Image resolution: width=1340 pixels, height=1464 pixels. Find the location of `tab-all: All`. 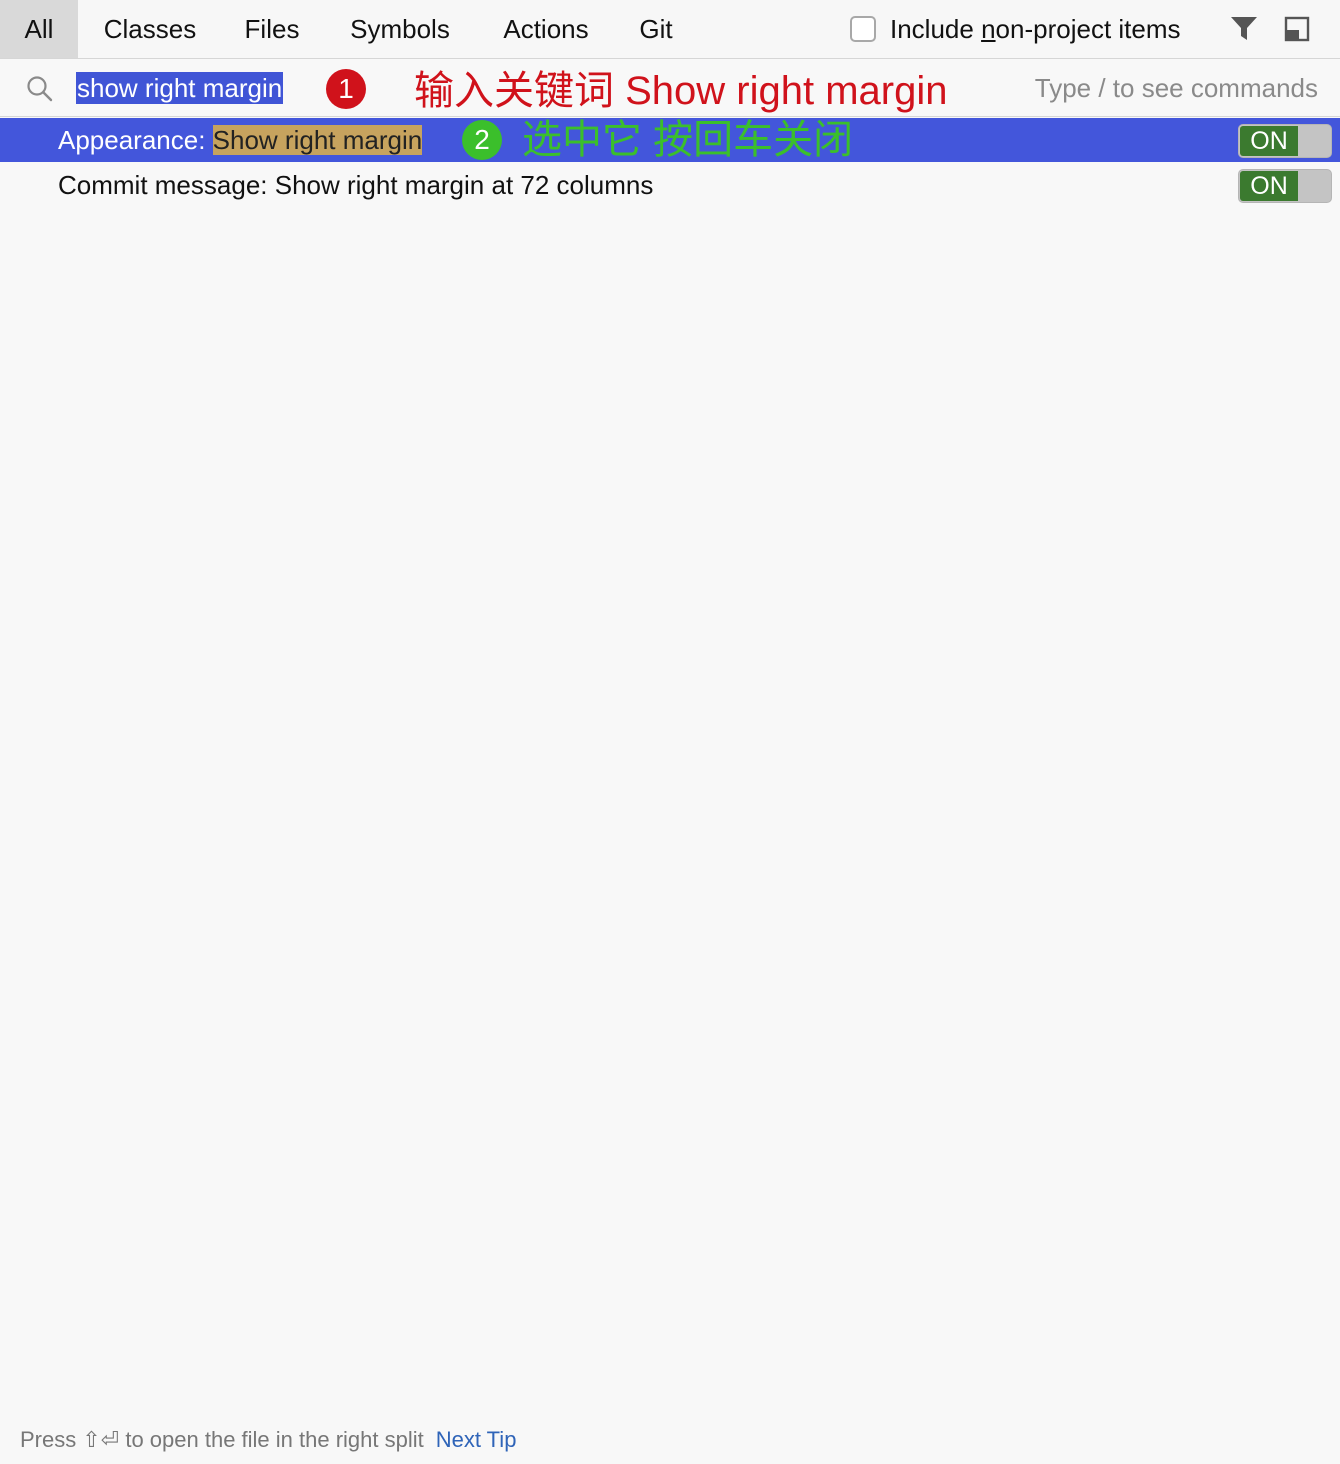

tab-all: All is located at coordinates (39, 29).